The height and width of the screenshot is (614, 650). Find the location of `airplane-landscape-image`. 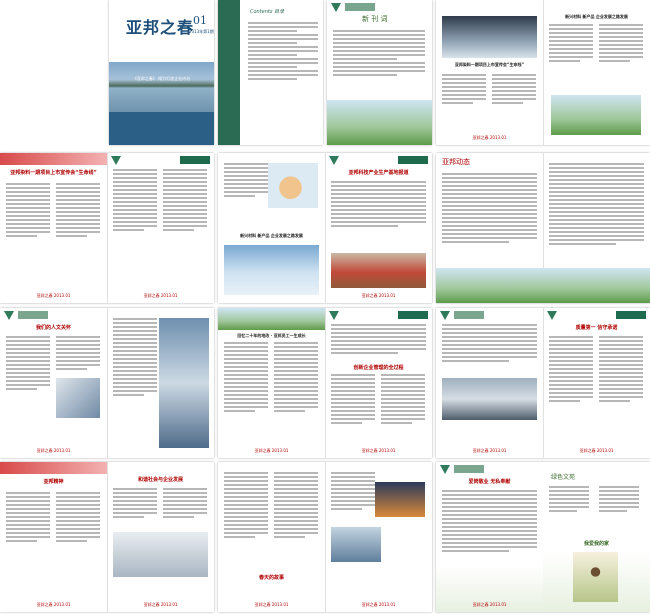

airplane-landscape-image is located at coordinates (489, 399).